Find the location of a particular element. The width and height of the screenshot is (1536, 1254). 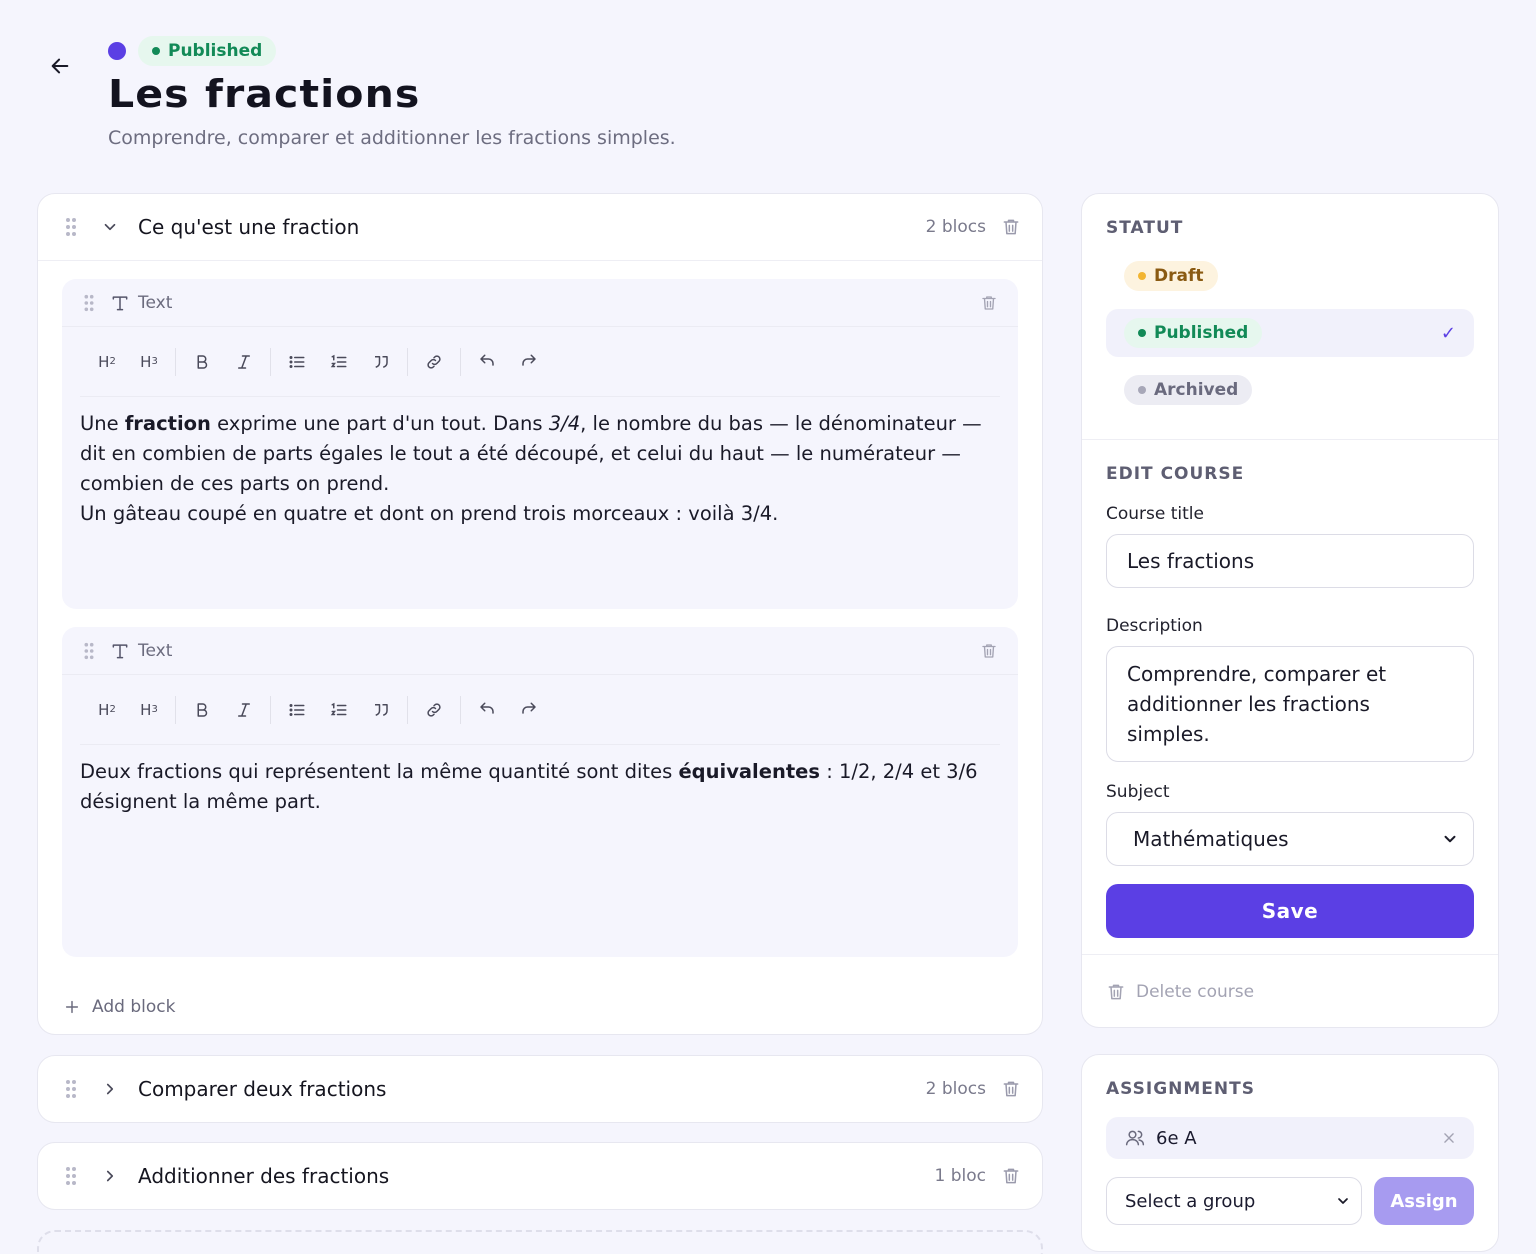

plus-icon is located at coordinates (72, 1007).